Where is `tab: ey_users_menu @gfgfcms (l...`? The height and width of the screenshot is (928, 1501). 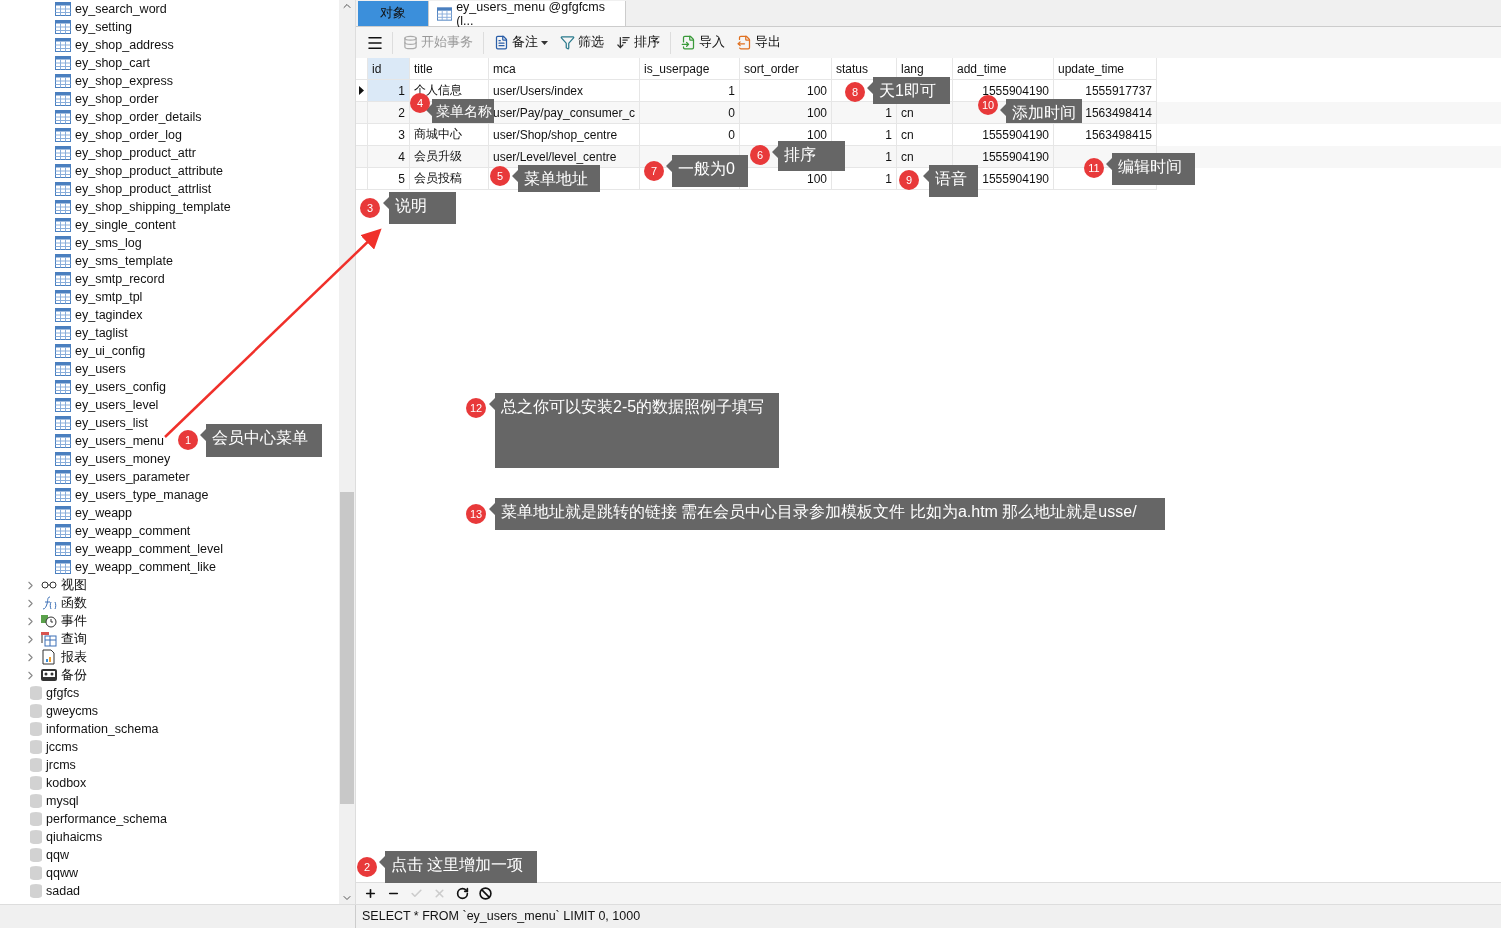 tab: ey_users_menu @gfgfcms (l... is located at coordinates (527, 13).